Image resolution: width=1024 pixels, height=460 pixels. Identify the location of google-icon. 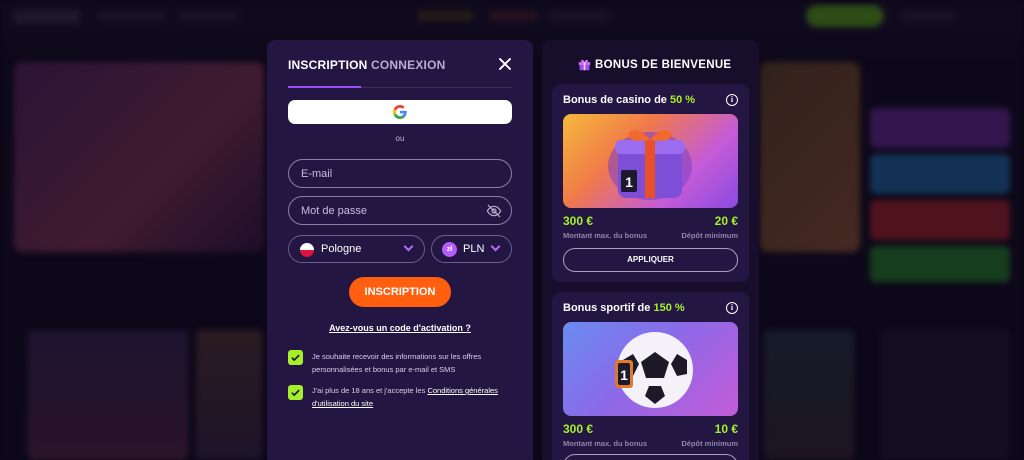
(400, 112).